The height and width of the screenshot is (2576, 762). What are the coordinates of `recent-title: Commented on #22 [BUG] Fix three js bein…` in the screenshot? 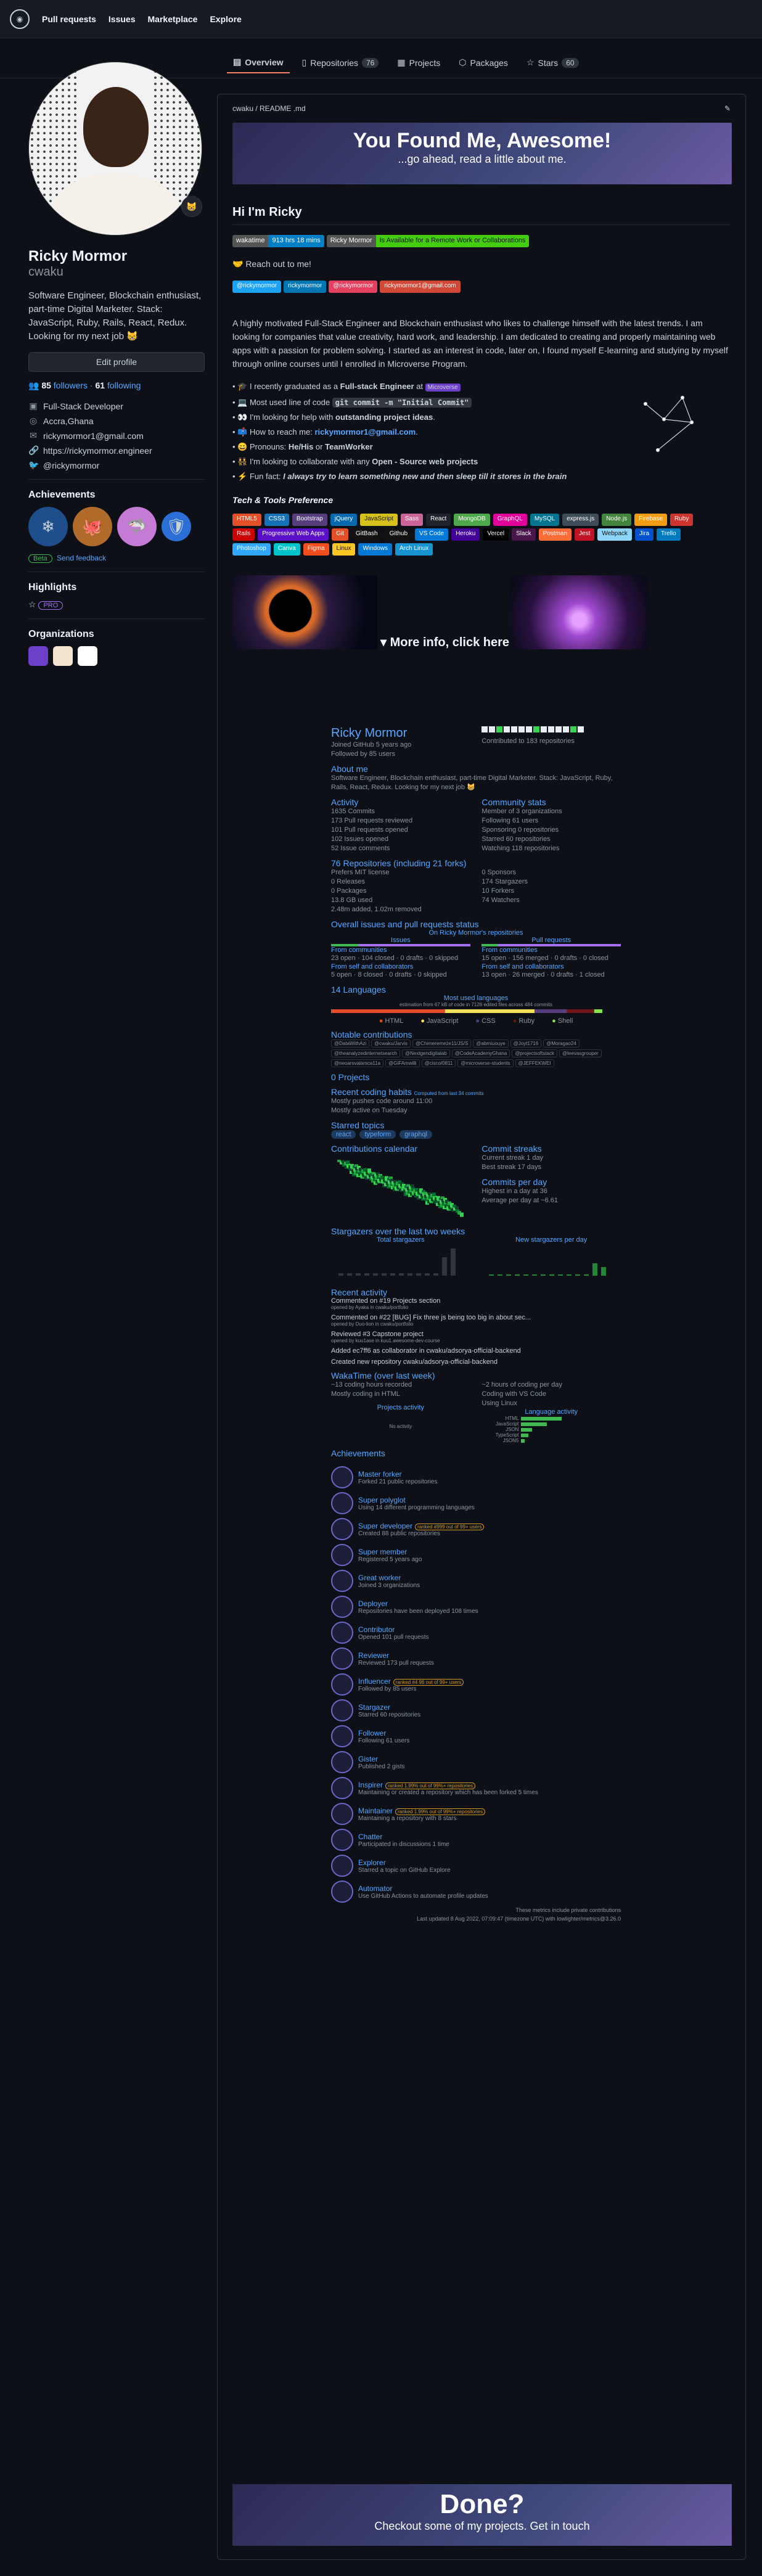 It's located at (476, 1318).